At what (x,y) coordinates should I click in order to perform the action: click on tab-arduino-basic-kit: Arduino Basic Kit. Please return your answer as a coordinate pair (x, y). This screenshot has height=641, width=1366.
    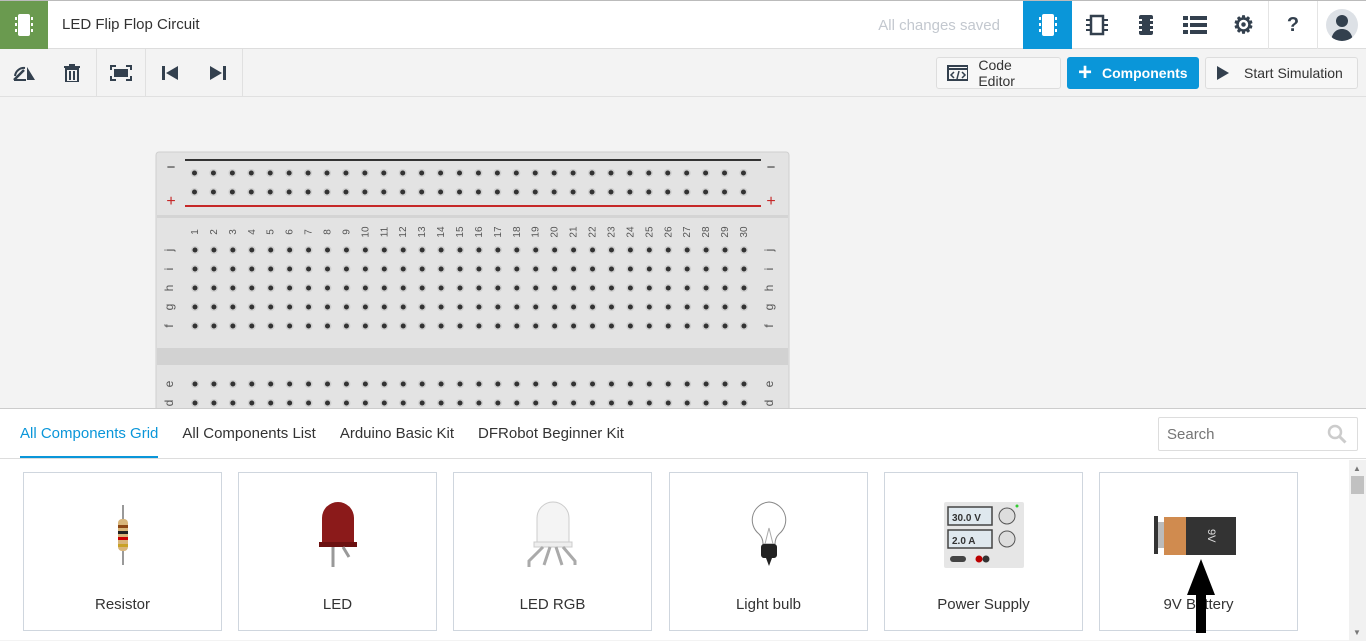
    Looking at the image, I should click on (397, 441).